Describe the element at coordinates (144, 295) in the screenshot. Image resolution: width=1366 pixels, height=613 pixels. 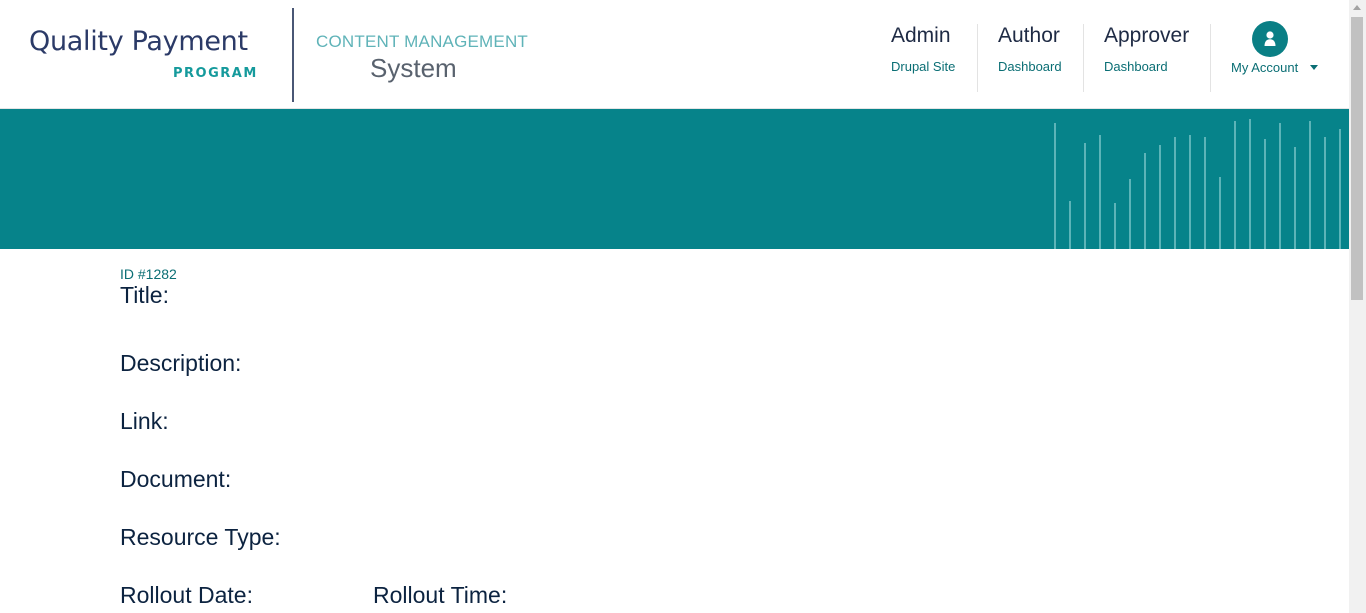
I see `title-label: Title:` at that location.